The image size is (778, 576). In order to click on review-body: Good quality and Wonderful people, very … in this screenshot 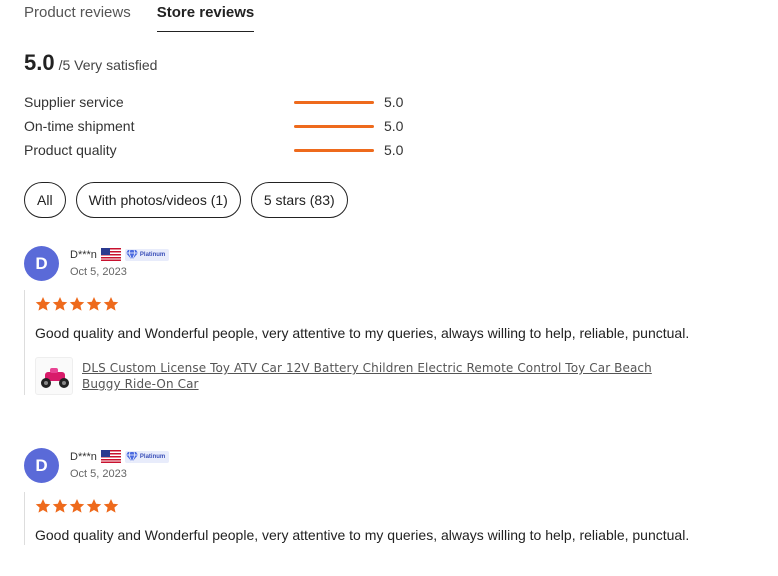, I will do `click(384, 518)`.